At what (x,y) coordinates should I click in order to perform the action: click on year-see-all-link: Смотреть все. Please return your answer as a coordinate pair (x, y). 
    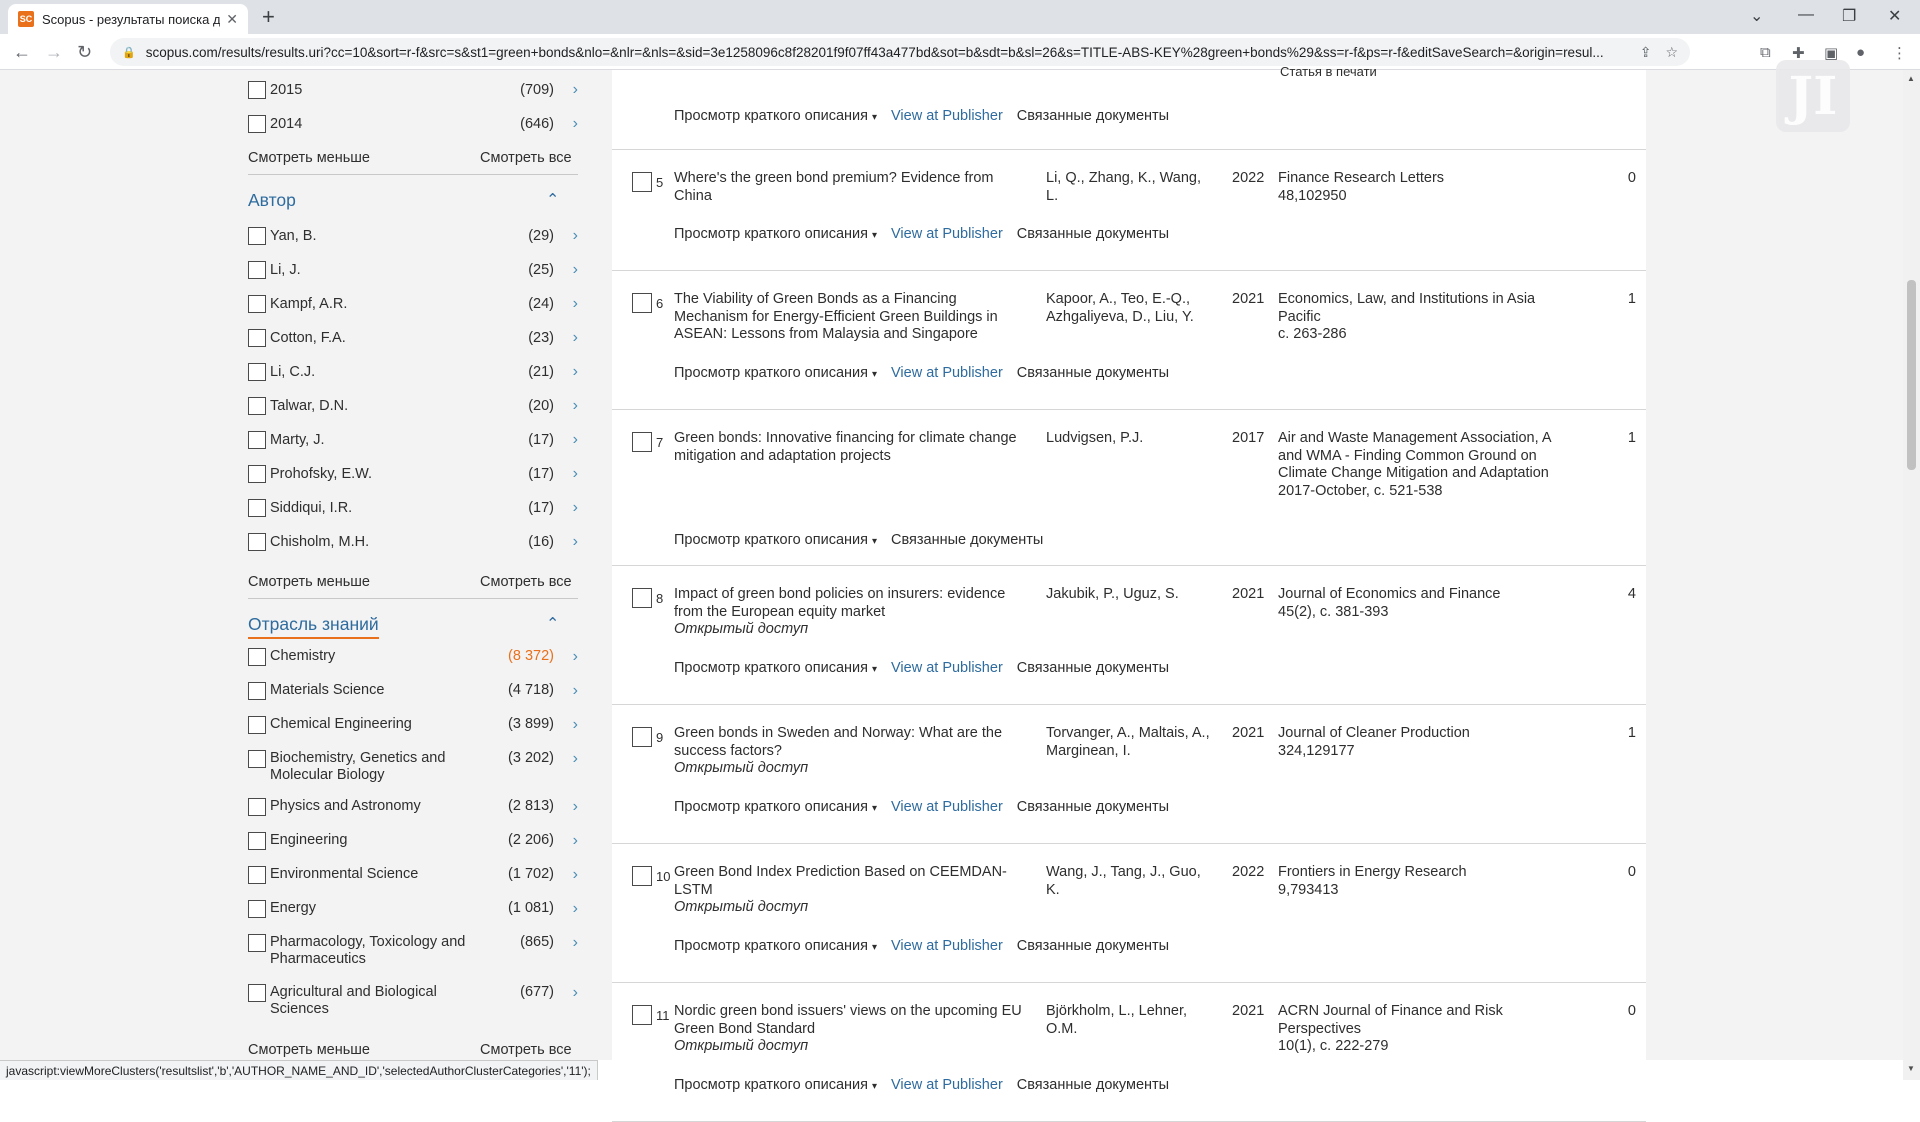
    Looking at the image, I should click on (526, 158).